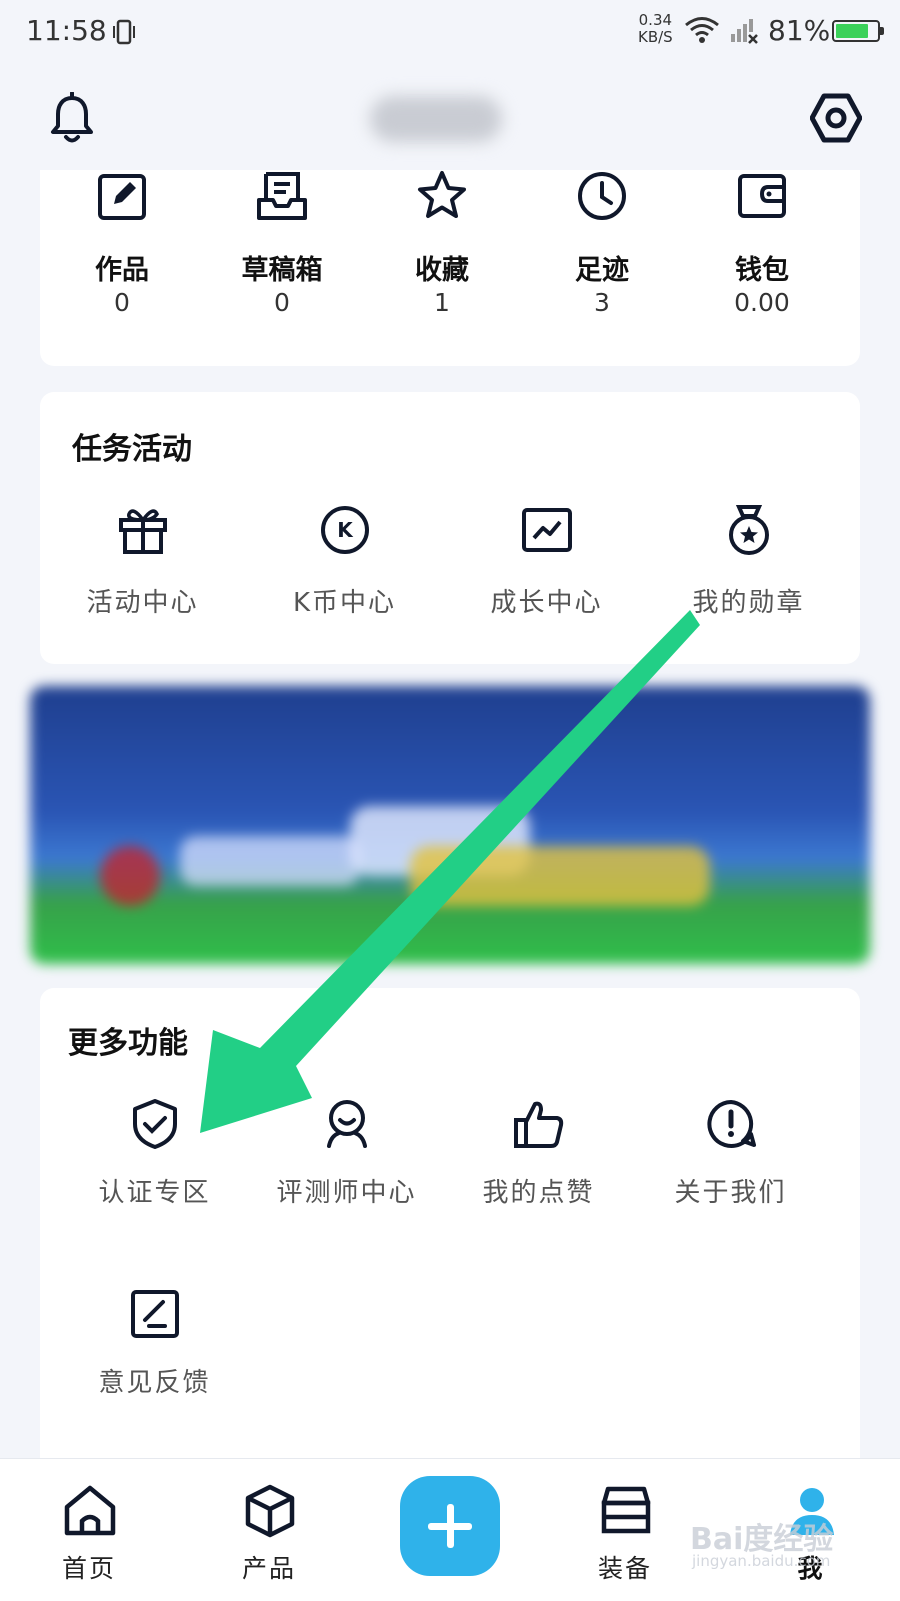  I want to click on stat-label: 收藏, so click(442, 270).